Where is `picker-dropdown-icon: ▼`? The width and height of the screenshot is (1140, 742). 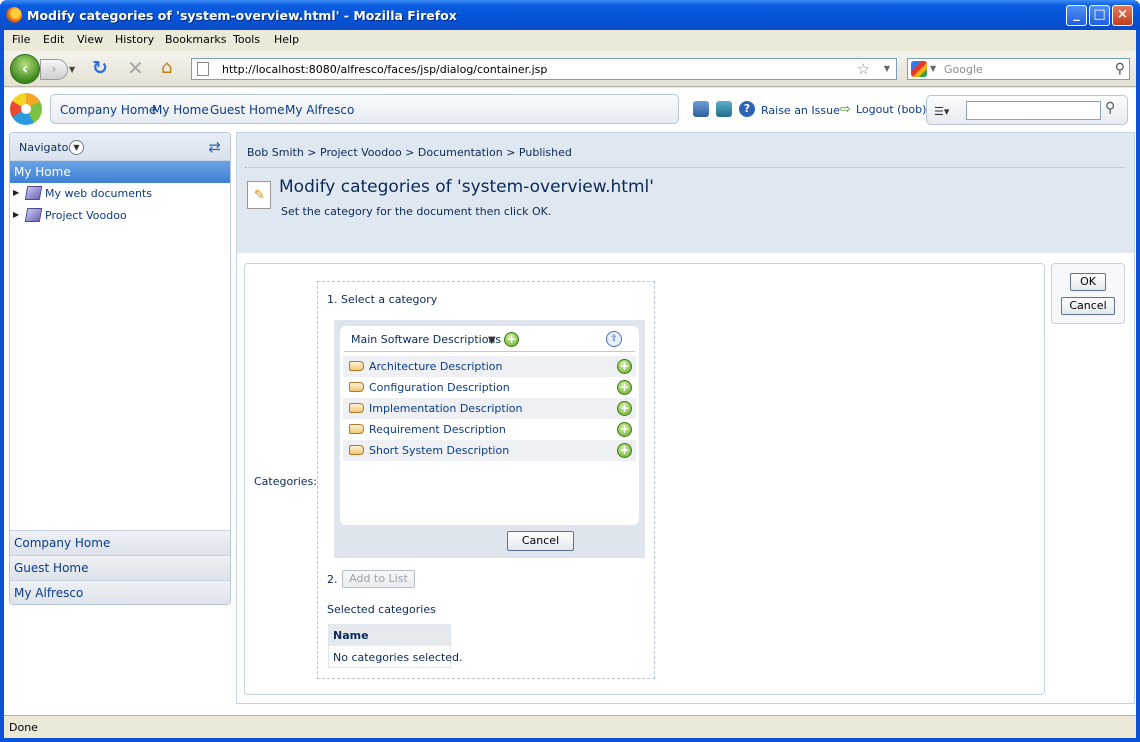 picker-dropdown-icon: ▼ is located at coordinates (492, 340).